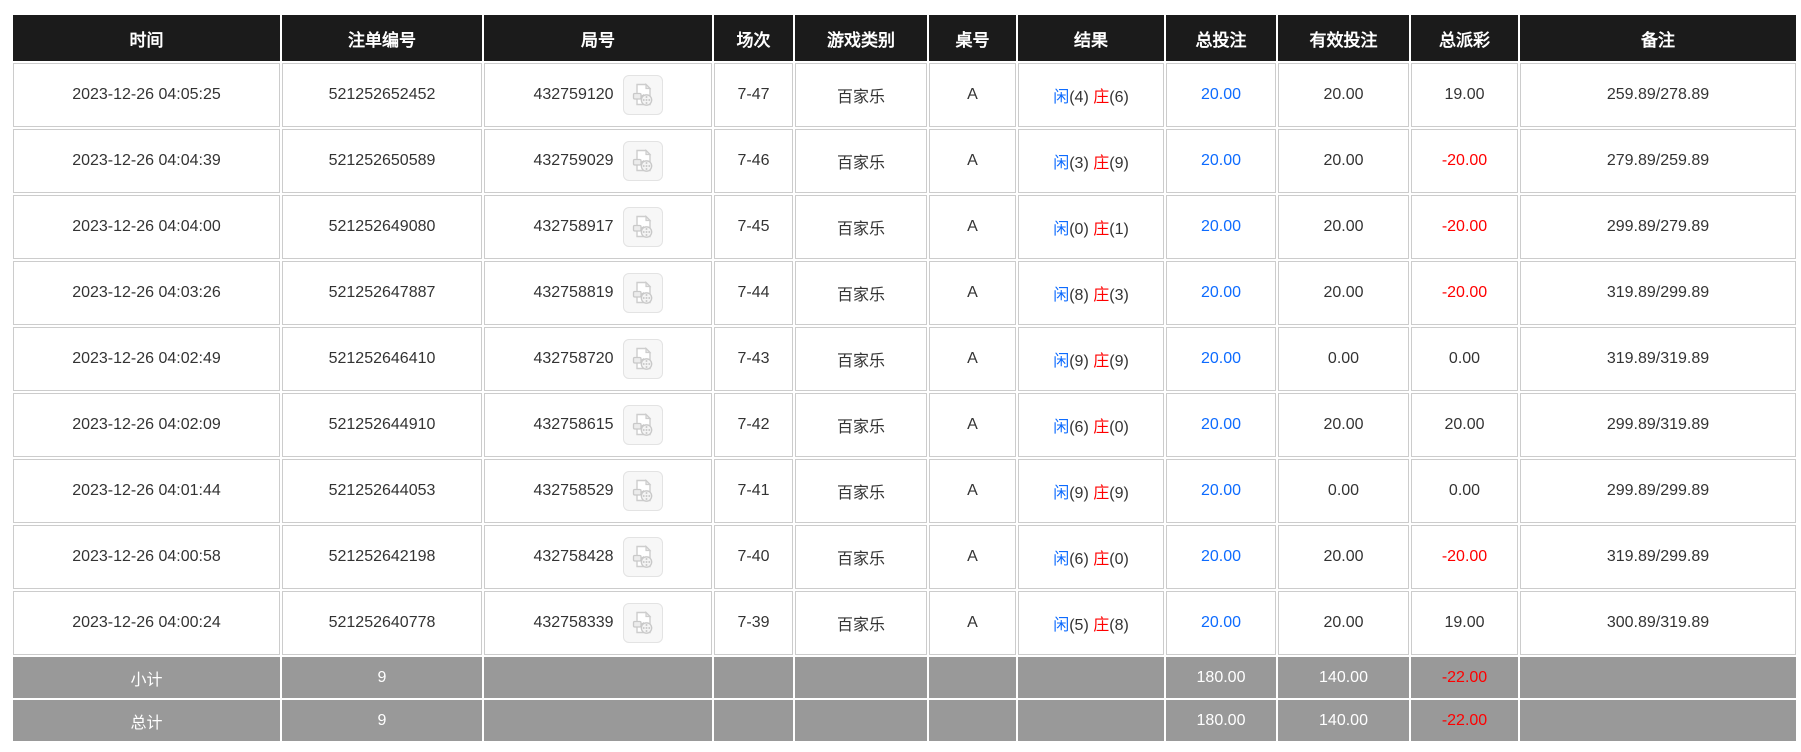 The image size is (1801, 752). I want to click on player-points: (5), so click(1081, 625).